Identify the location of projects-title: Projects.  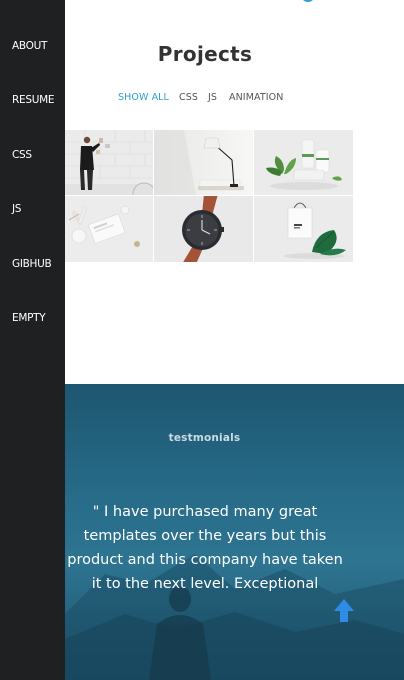
(205, 54).